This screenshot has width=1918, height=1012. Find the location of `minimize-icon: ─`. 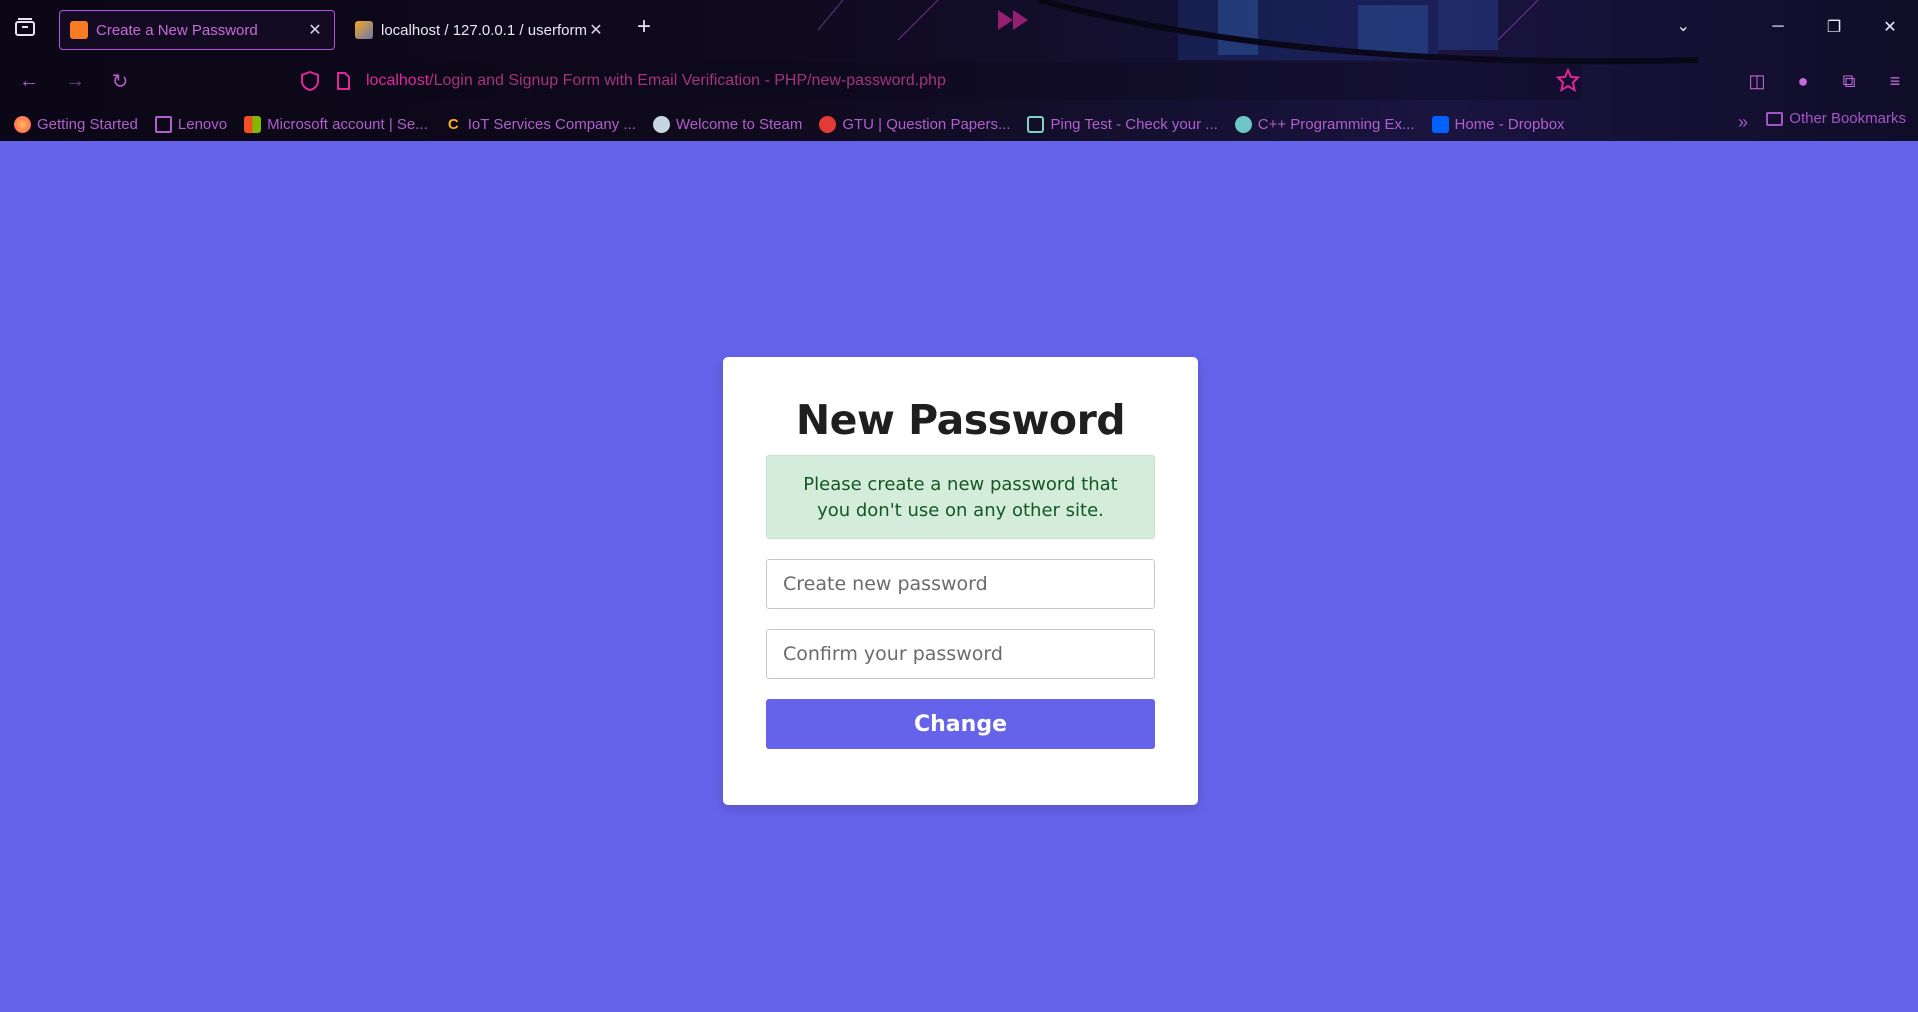

minimize-icon: ─ is located at coordinates (1778, 27).